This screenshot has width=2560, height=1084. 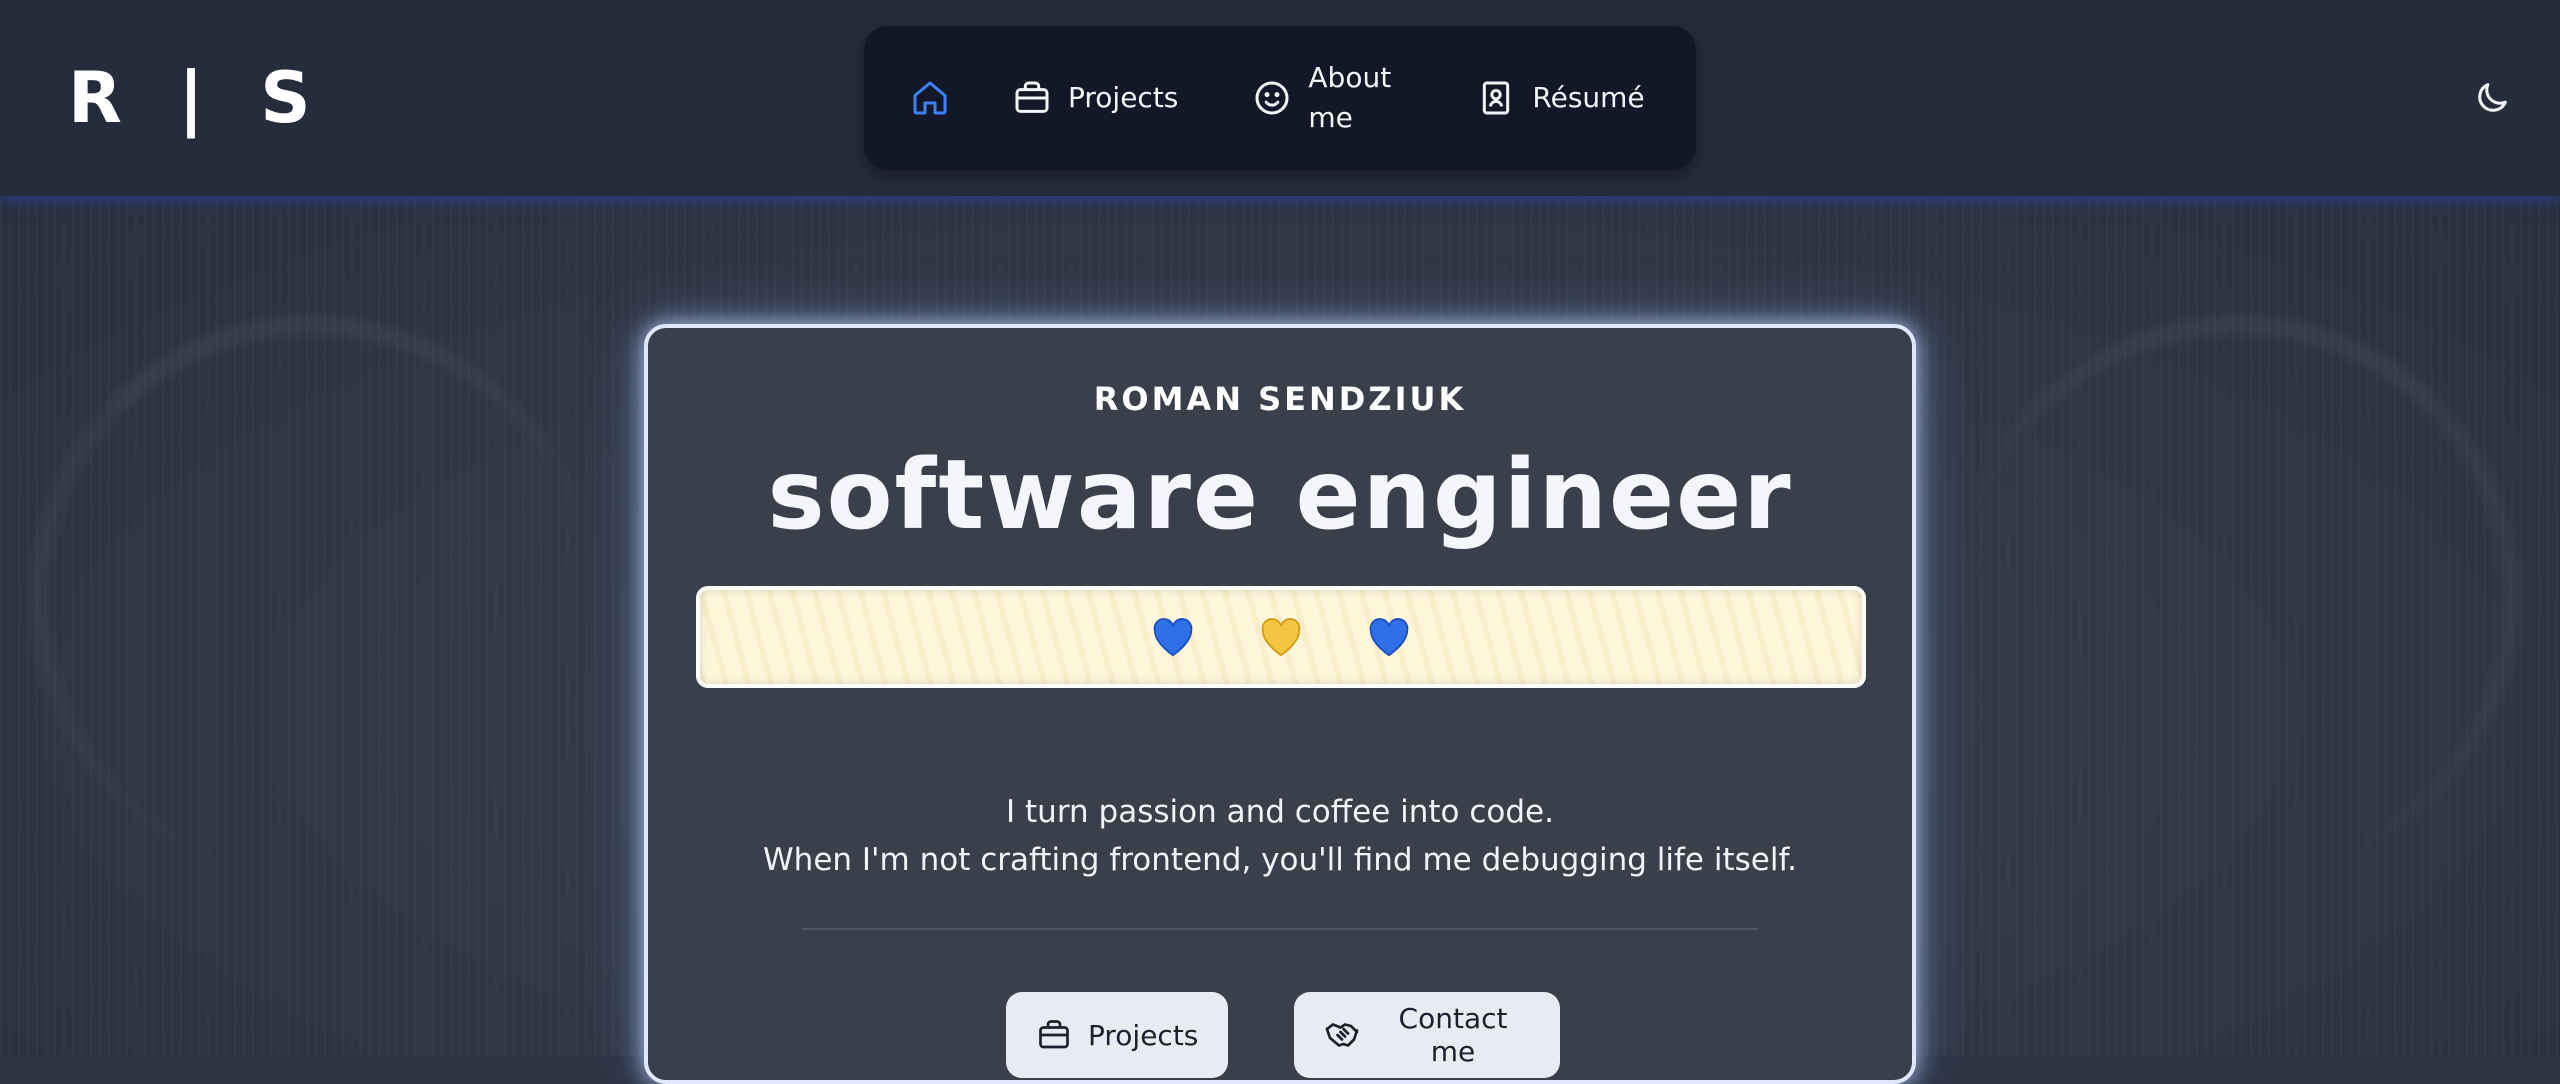 What do you see at coordinates (1280, 495) in the screenshot?
I see `job-title: software engineer` at bounding box center [1280, 495].